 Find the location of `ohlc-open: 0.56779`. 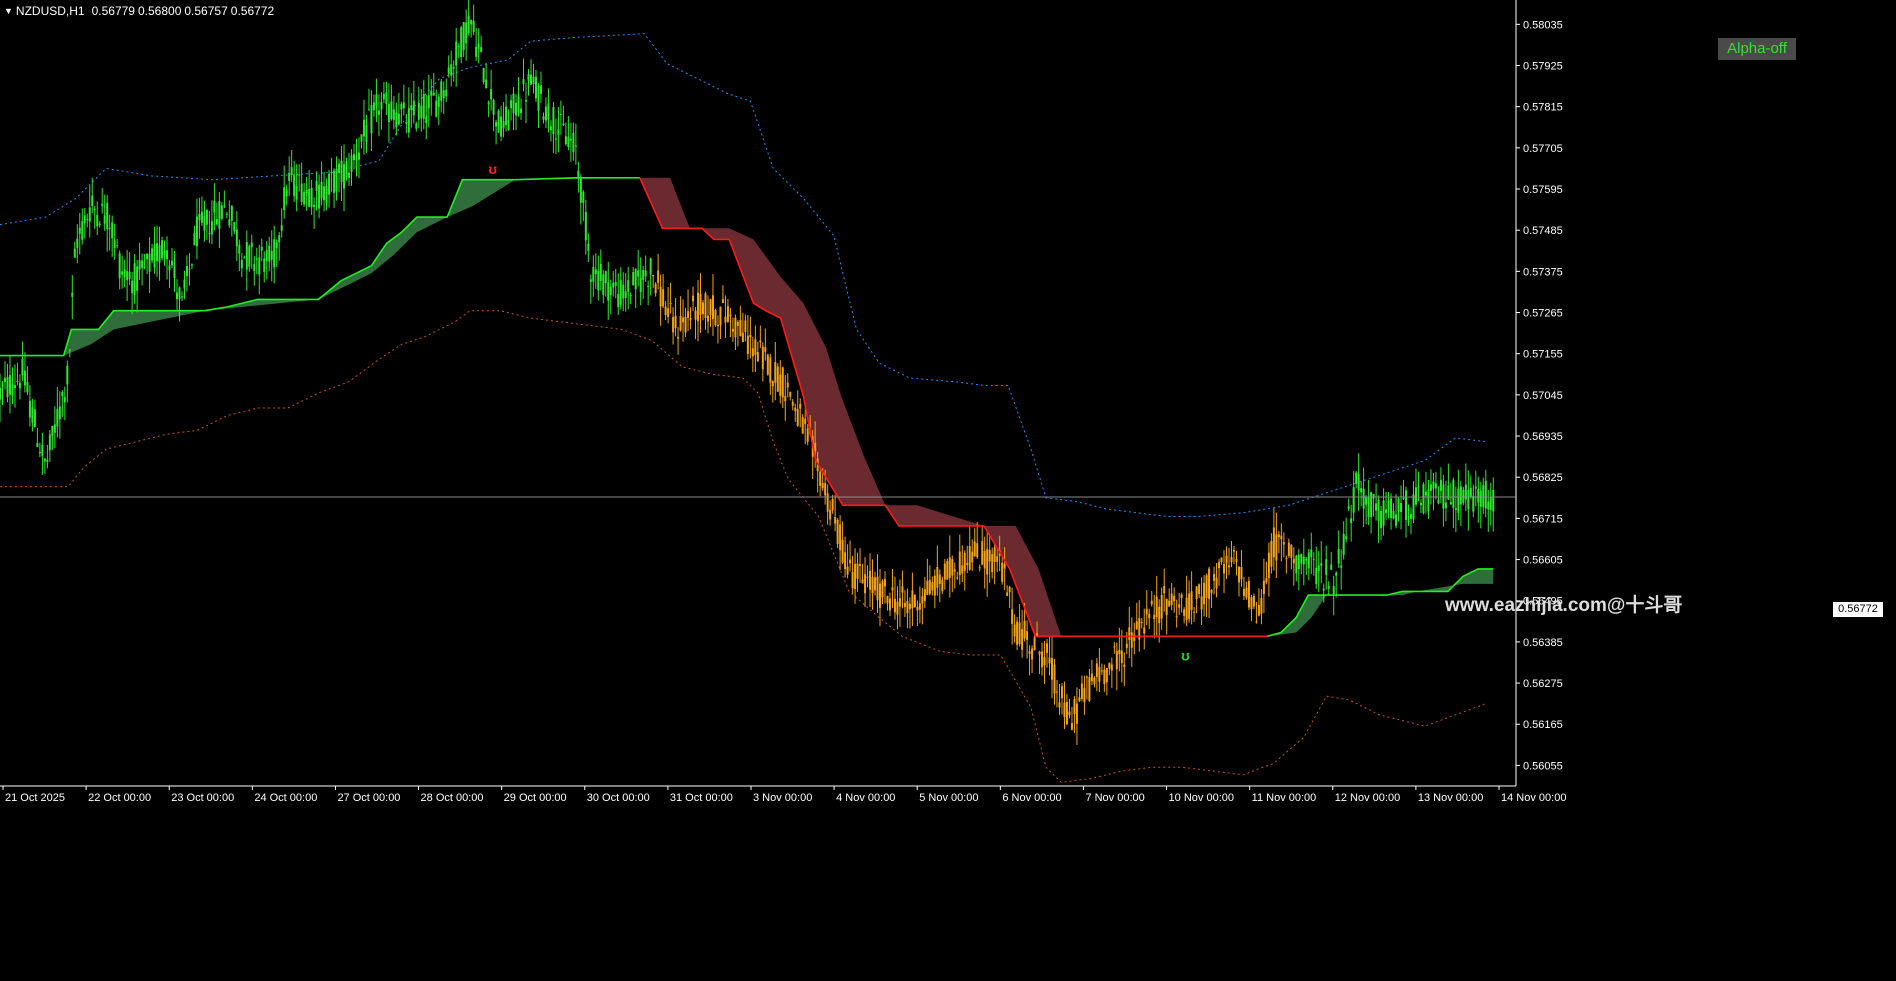

ohlc-open: 0.56779 is located at coordinates (113, 11).